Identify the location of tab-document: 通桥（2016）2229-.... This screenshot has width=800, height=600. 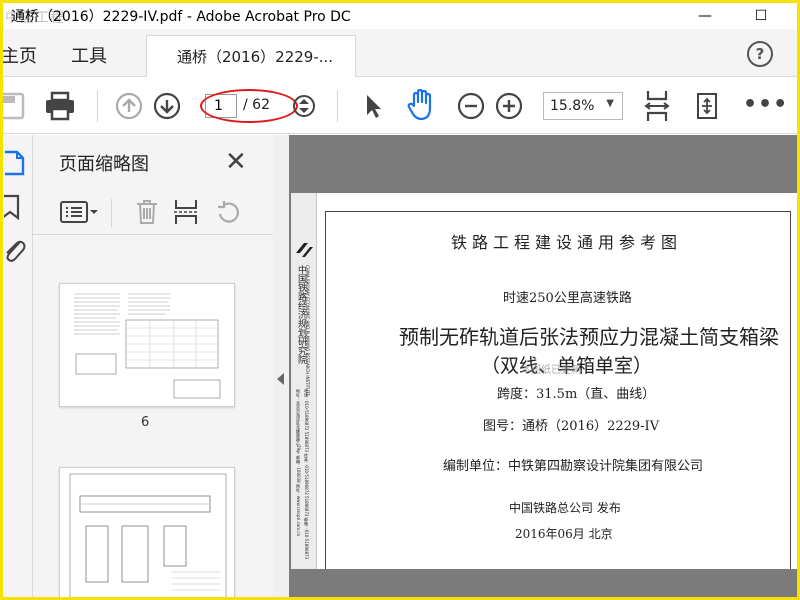
(251, 56).